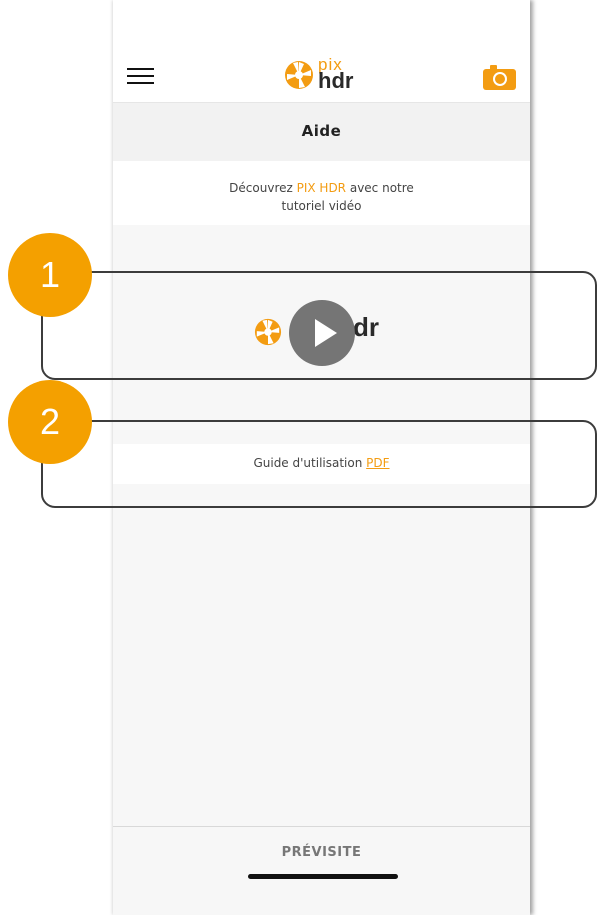  Describe the element at coordinates (263, 188) in the screenshot. I see `intro-prefix: Découvrez` at that location.